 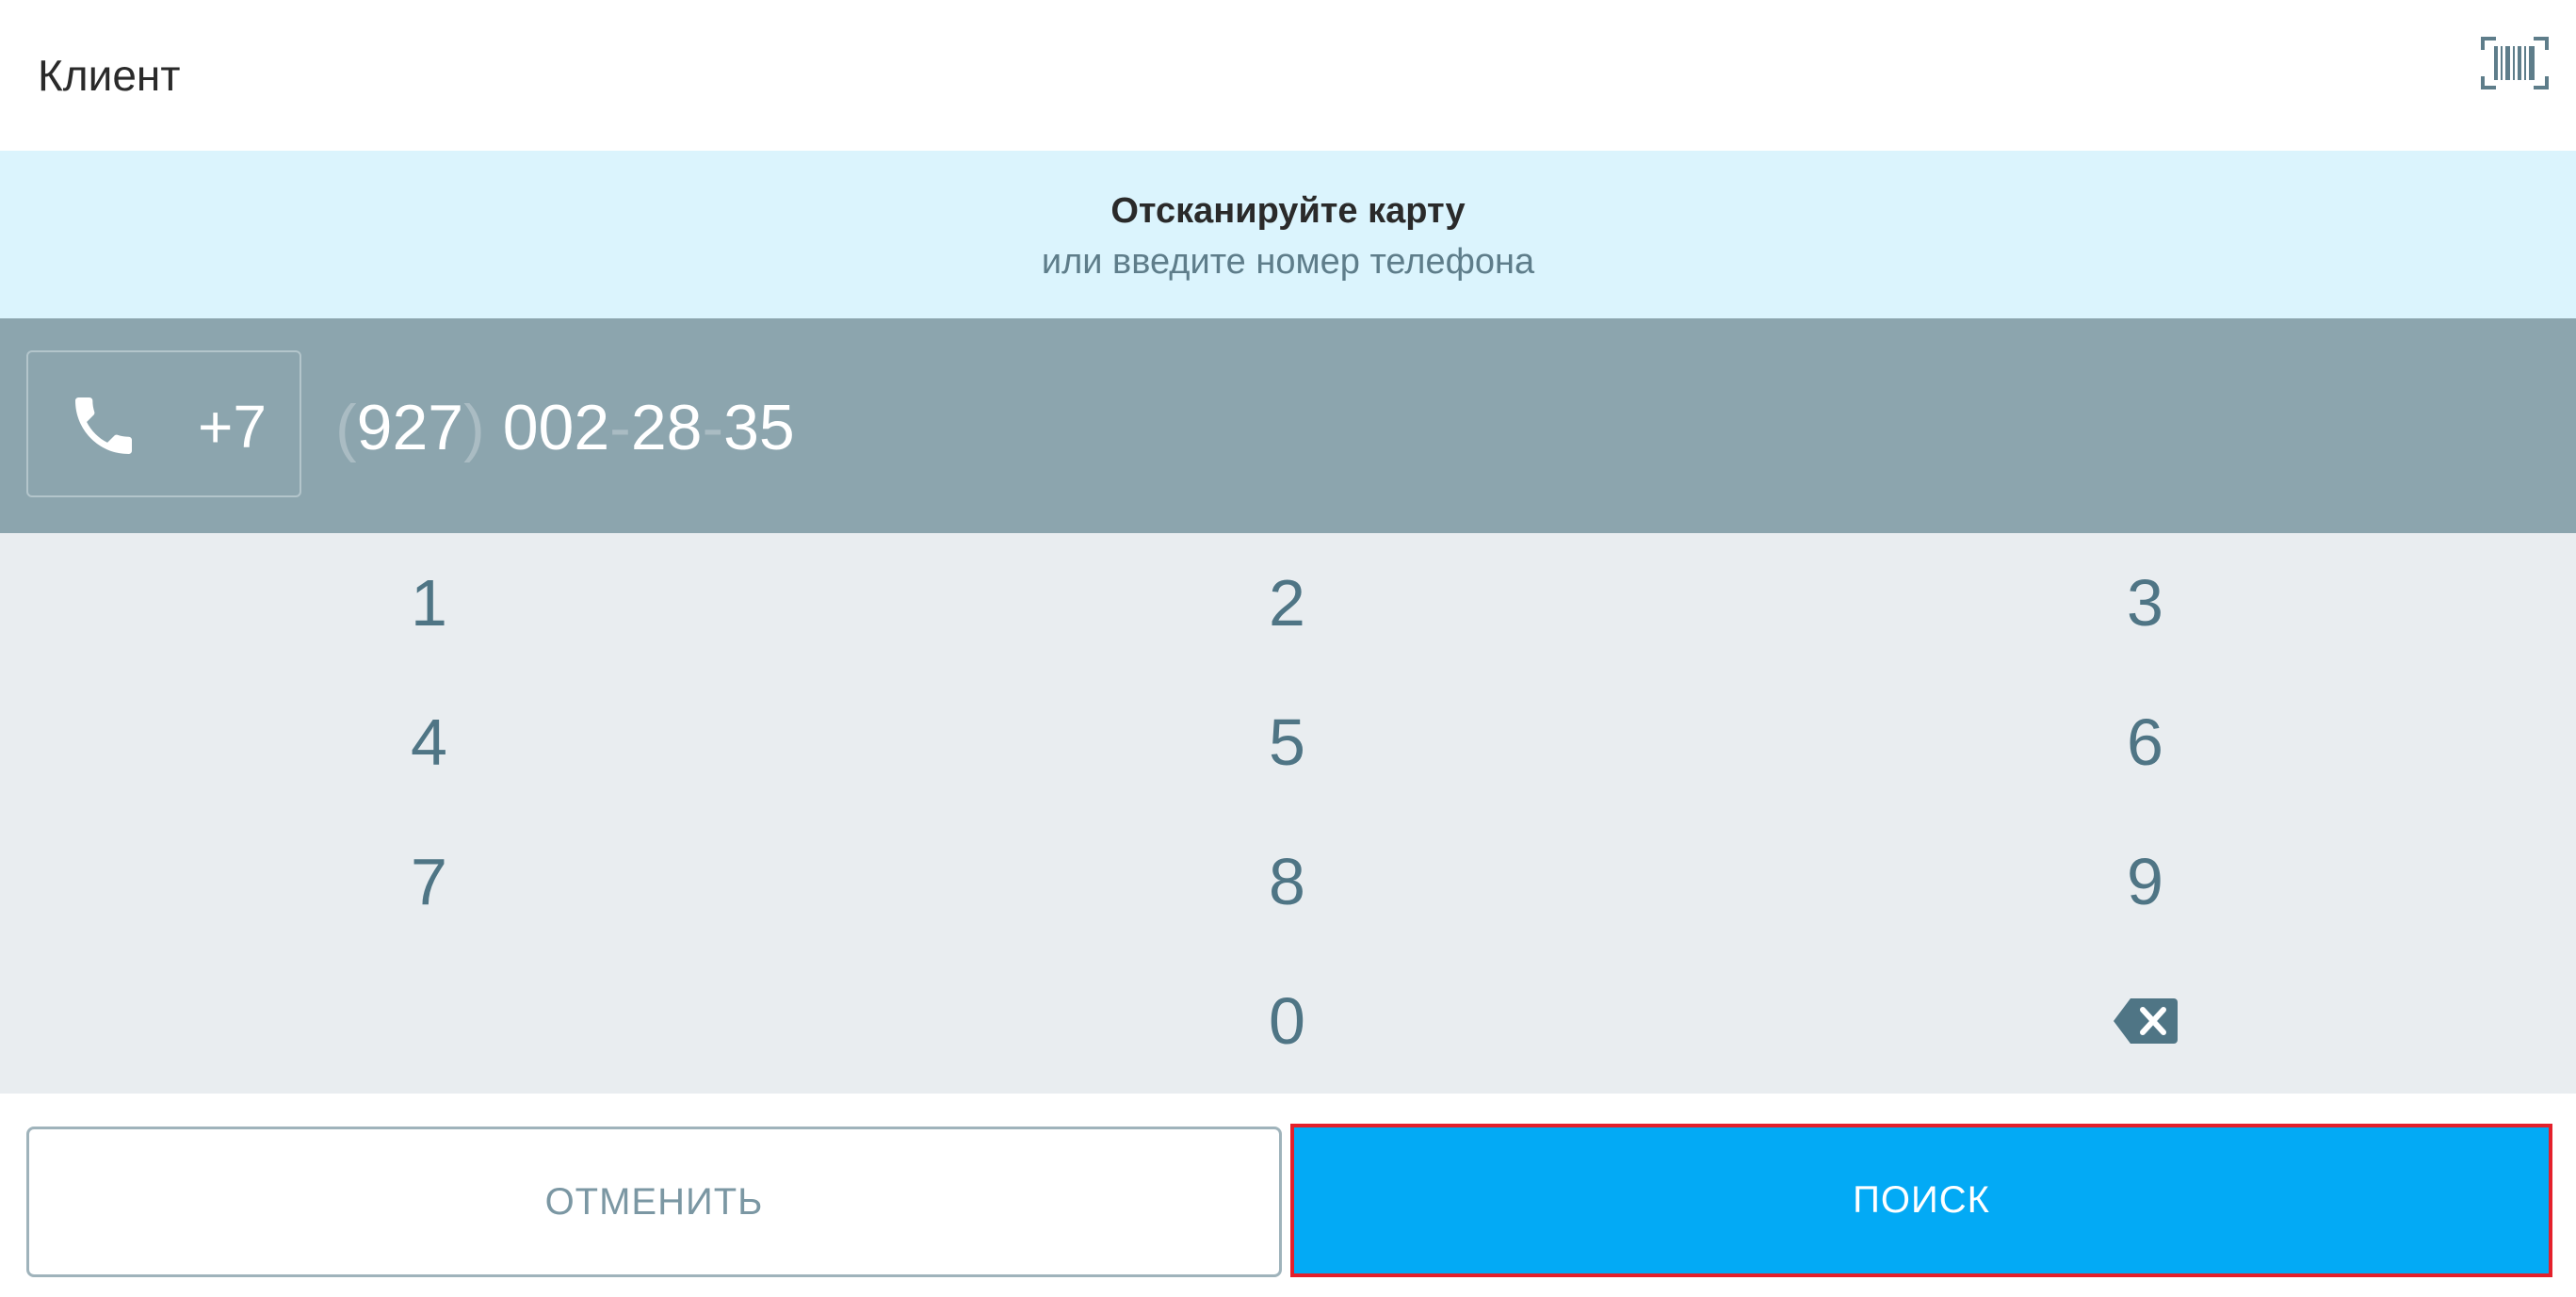 What do you see at coordinates (103, 425) in the screenshot?
I see `phone-icon` at bounding box center [103, 425].